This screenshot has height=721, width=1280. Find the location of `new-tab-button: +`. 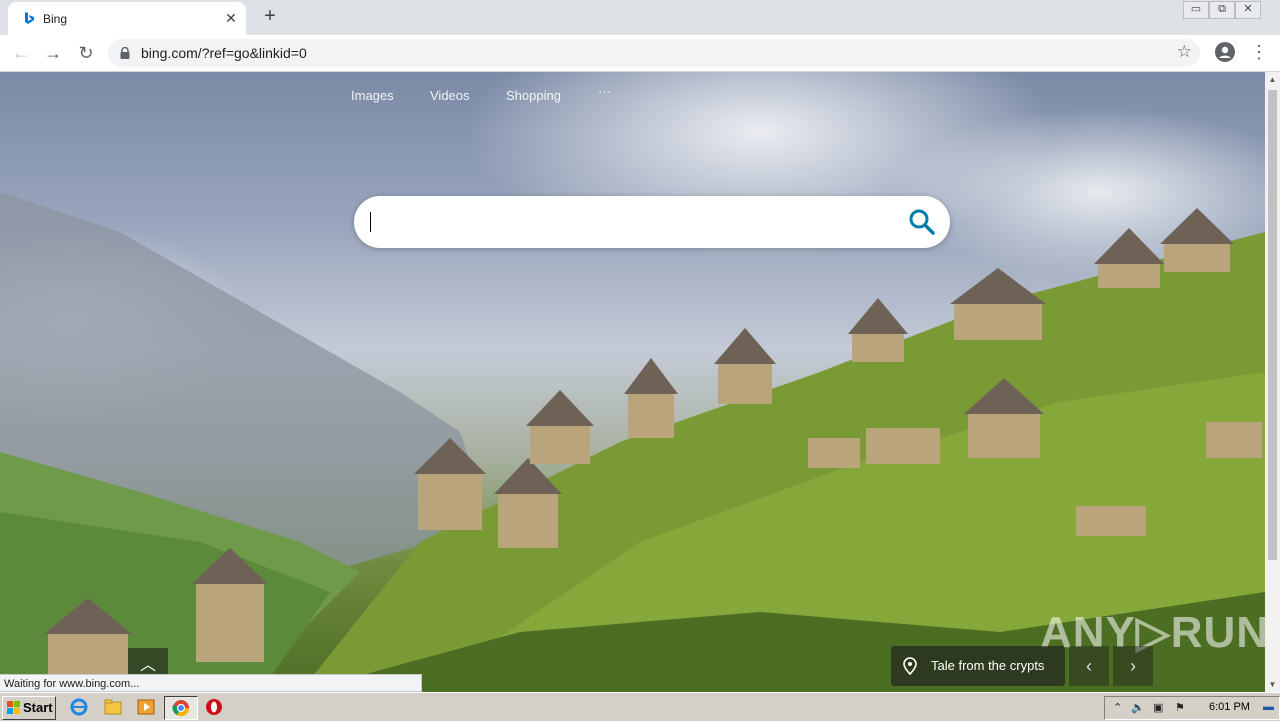

new-tab-button: + is located at coordinates (270, 17).